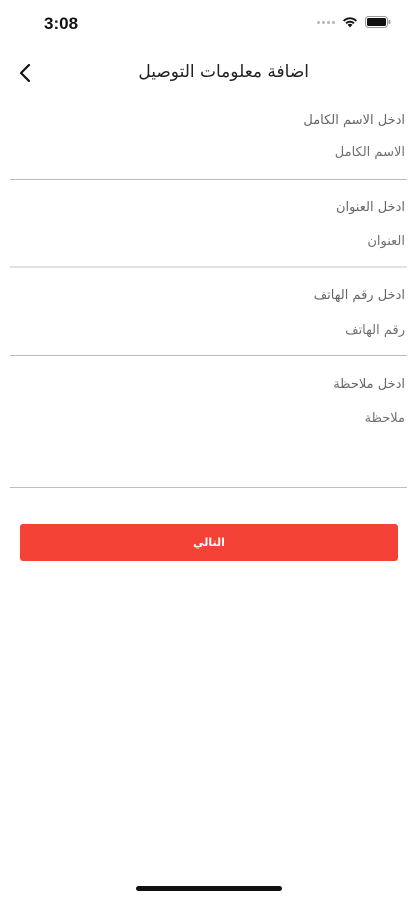 This screenshot has width=417, height=900. What do you see at coordinates (209, 542) in the screenshot?
I see `next-button: التالي` at bounding box center [209, 542].